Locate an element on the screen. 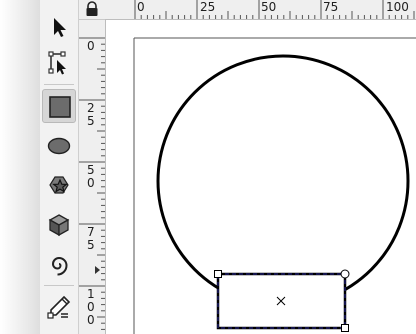  ruler-label-x-75: 75 is located at coordinates (331, 7).